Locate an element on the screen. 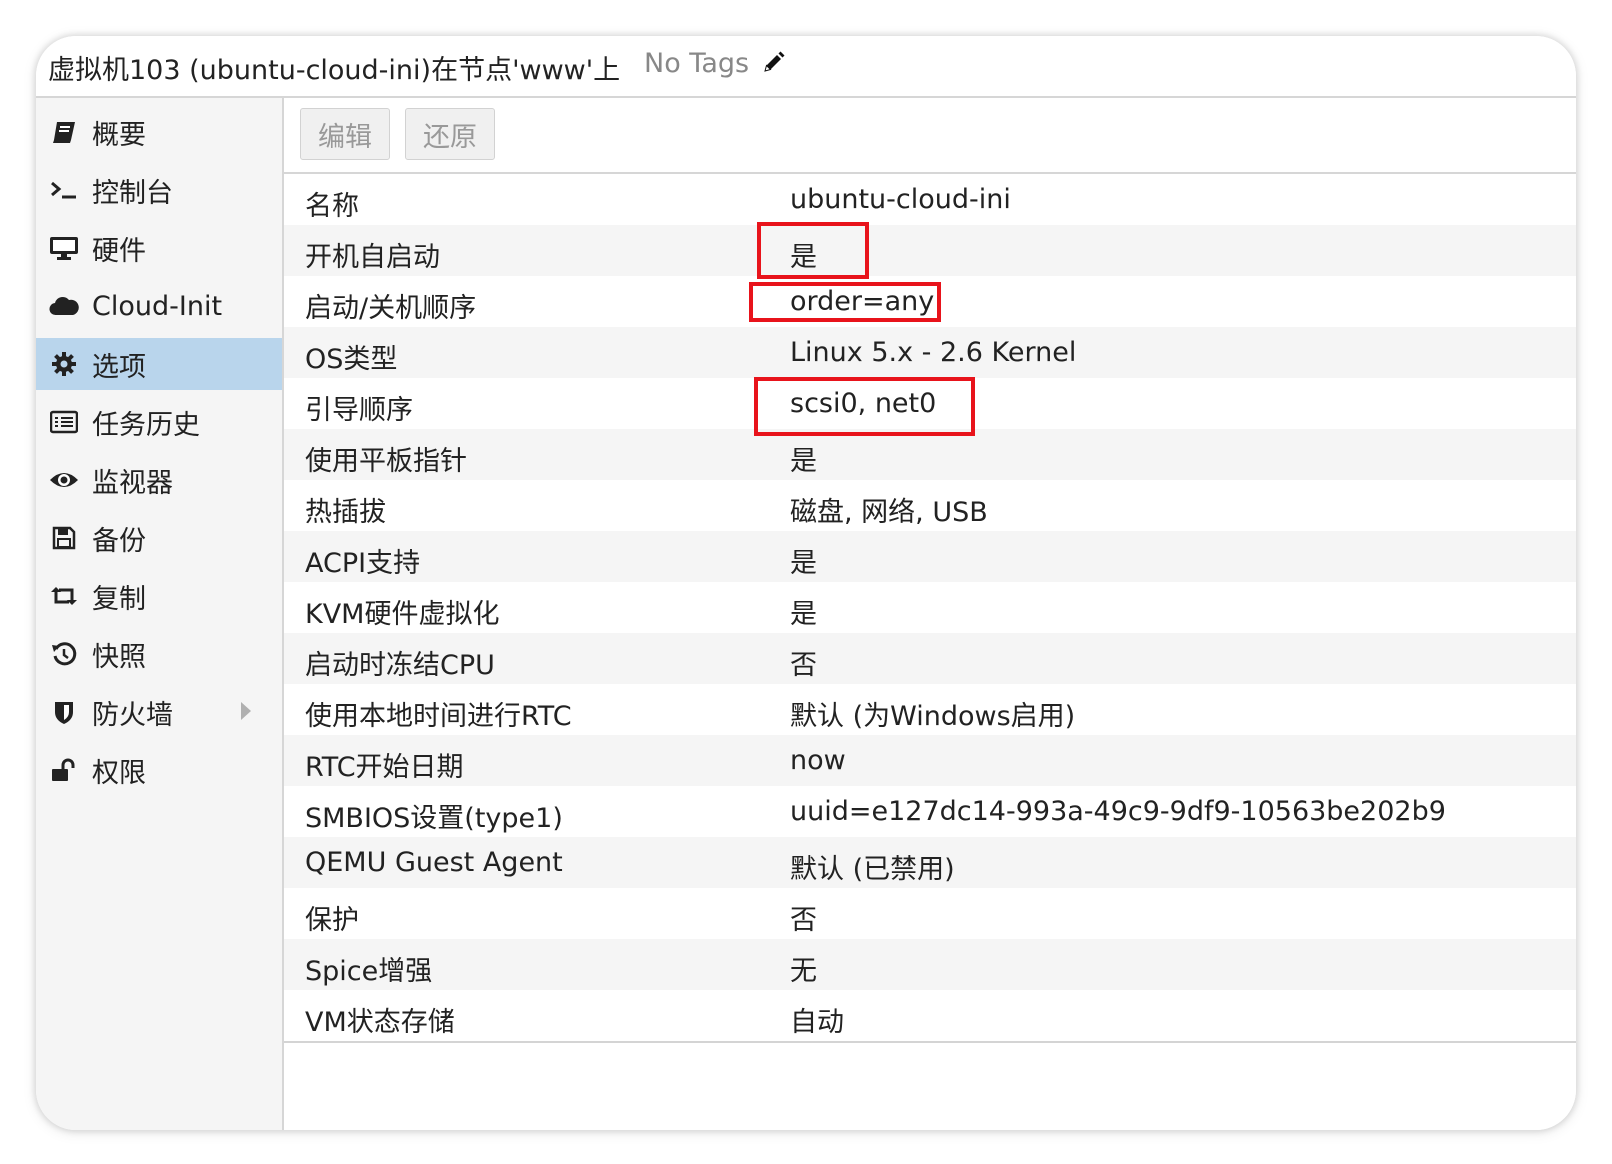  sidebar-item-label: 硬件 is located at coordinates (119, 251).